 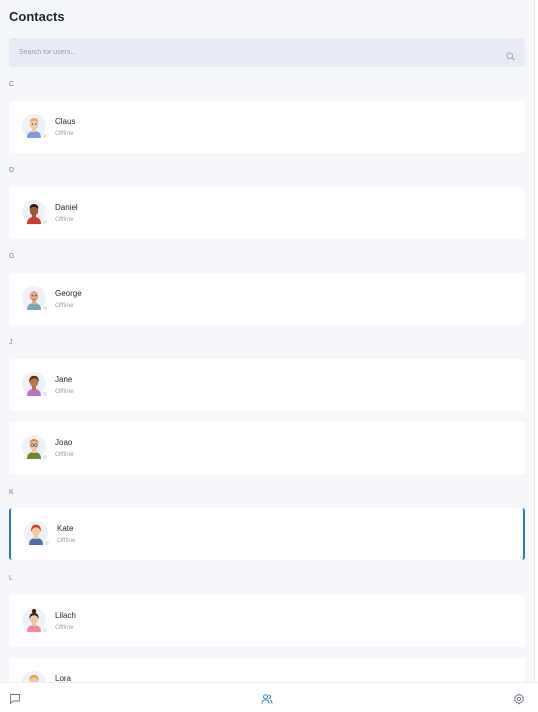 What do you see at coordinates (267, 448) in the screenshot?
I see `contact-item-joao: Joao Offline` at bounding box center [267, 448].